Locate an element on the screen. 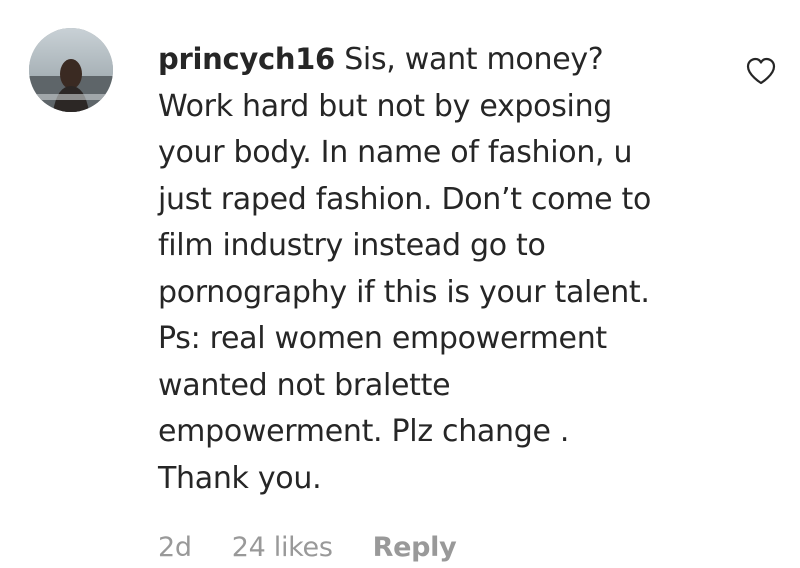 The image size is (800, 568). comment-text-line: Work hard but not by exposing is located at coordinates (385, 106).